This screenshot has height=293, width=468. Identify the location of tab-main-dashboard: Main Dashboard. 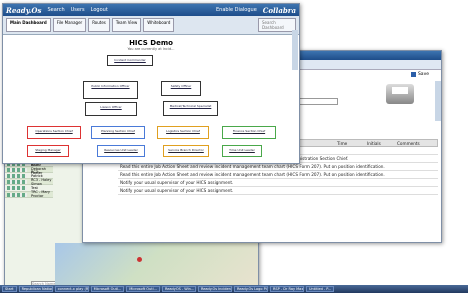
(28, 25).